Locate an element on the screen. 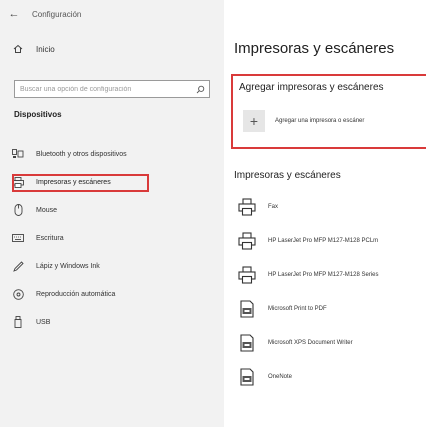 This screenshot has width=426, height=427. app-title: Configuración is located at coordinates (57, 14).